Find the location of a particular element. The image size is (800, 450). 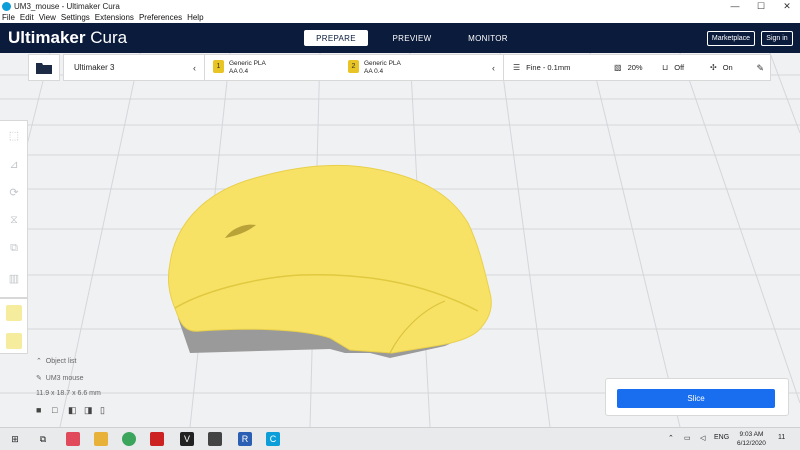

object-dimensions: 11.9 x 18.7 x 6.6 mm is located at coordinates (68, 393).